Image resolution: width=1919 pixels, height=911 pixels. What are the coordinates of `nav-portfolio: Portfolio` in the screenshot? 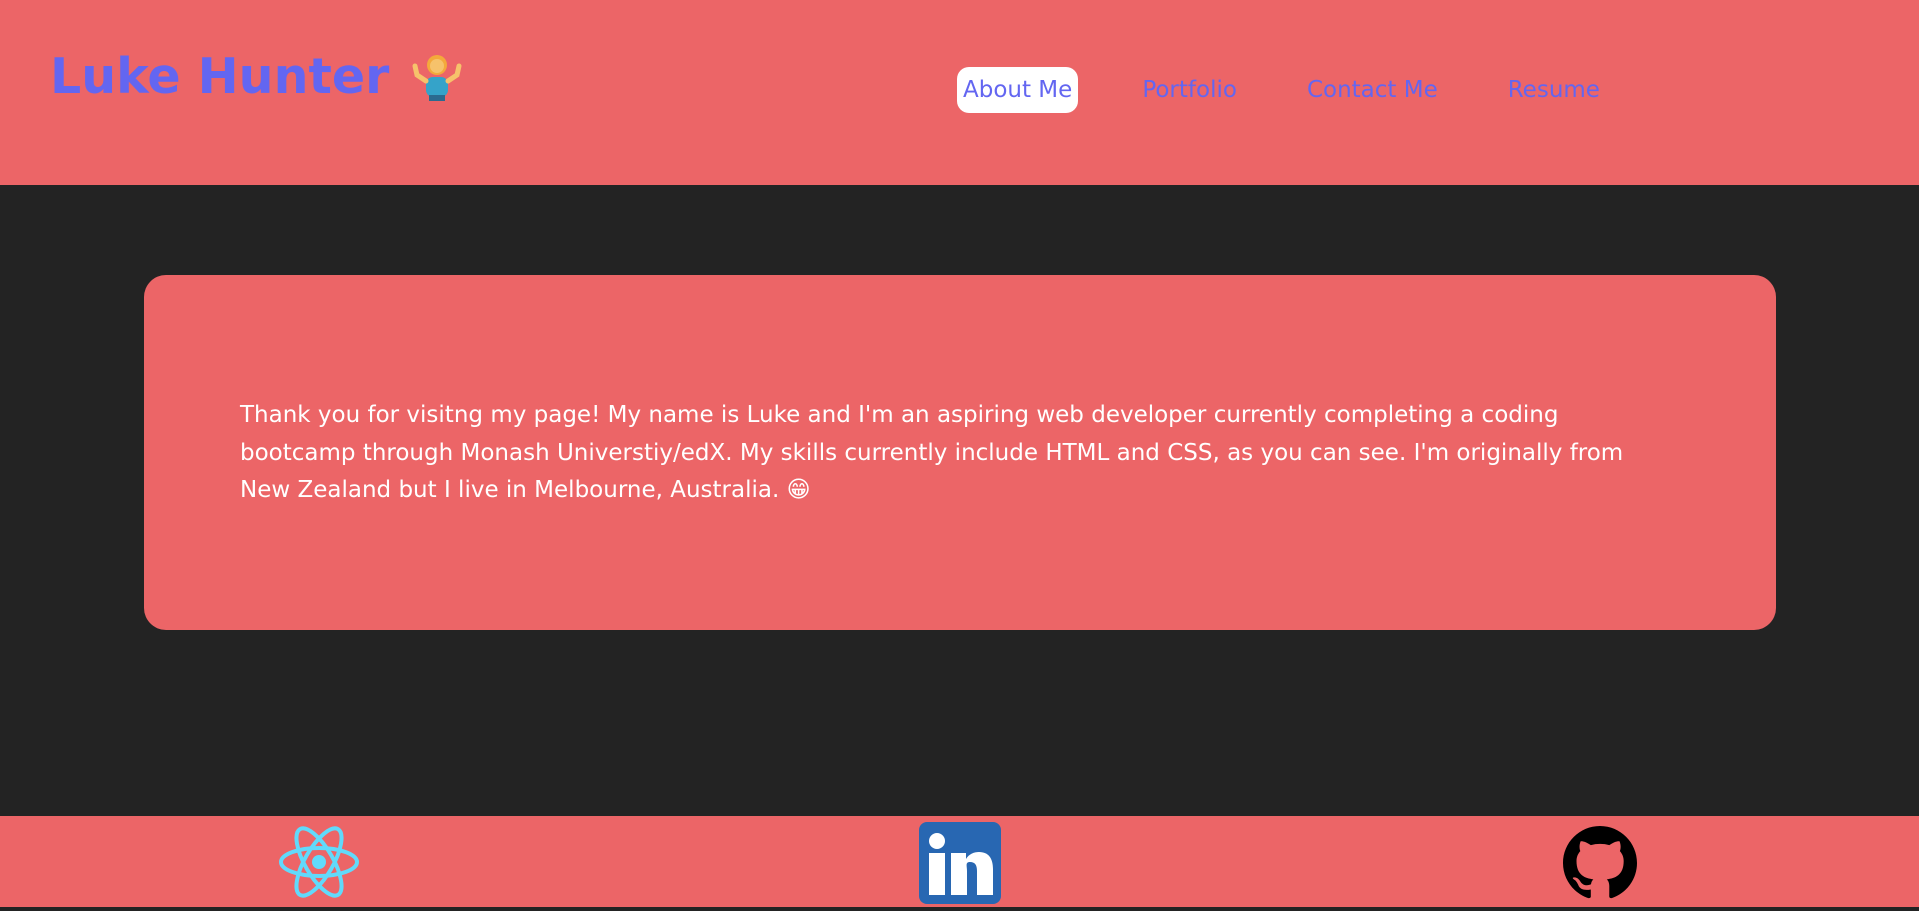 It's located at (1189, 90).